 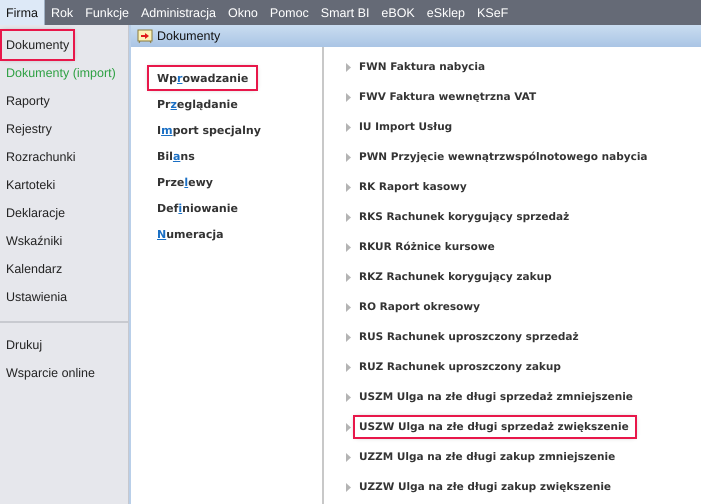 What do you see at coordinates (450, 97) in the screenshot?
I see `document-type-link: FWV Faktura wewnętrzna VAT` at bounding box center [450, 97].